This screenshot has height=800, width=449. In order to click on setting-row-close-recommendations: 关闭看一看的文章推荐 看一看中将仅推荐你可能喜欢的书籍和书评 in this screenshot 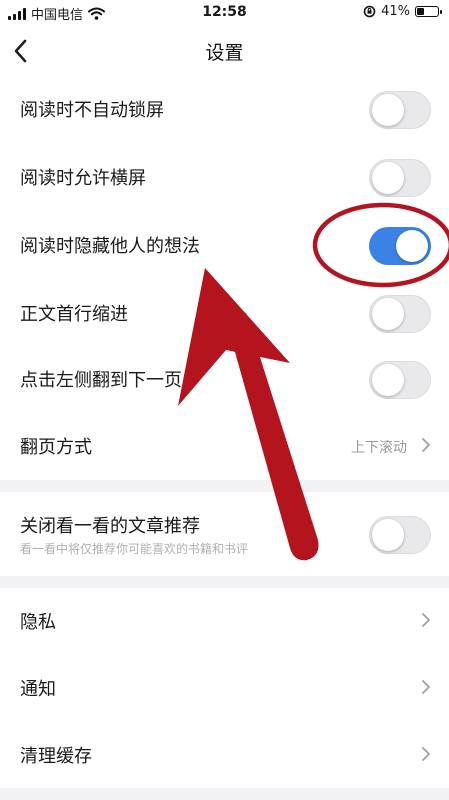, I will do `click(224, 532)`.